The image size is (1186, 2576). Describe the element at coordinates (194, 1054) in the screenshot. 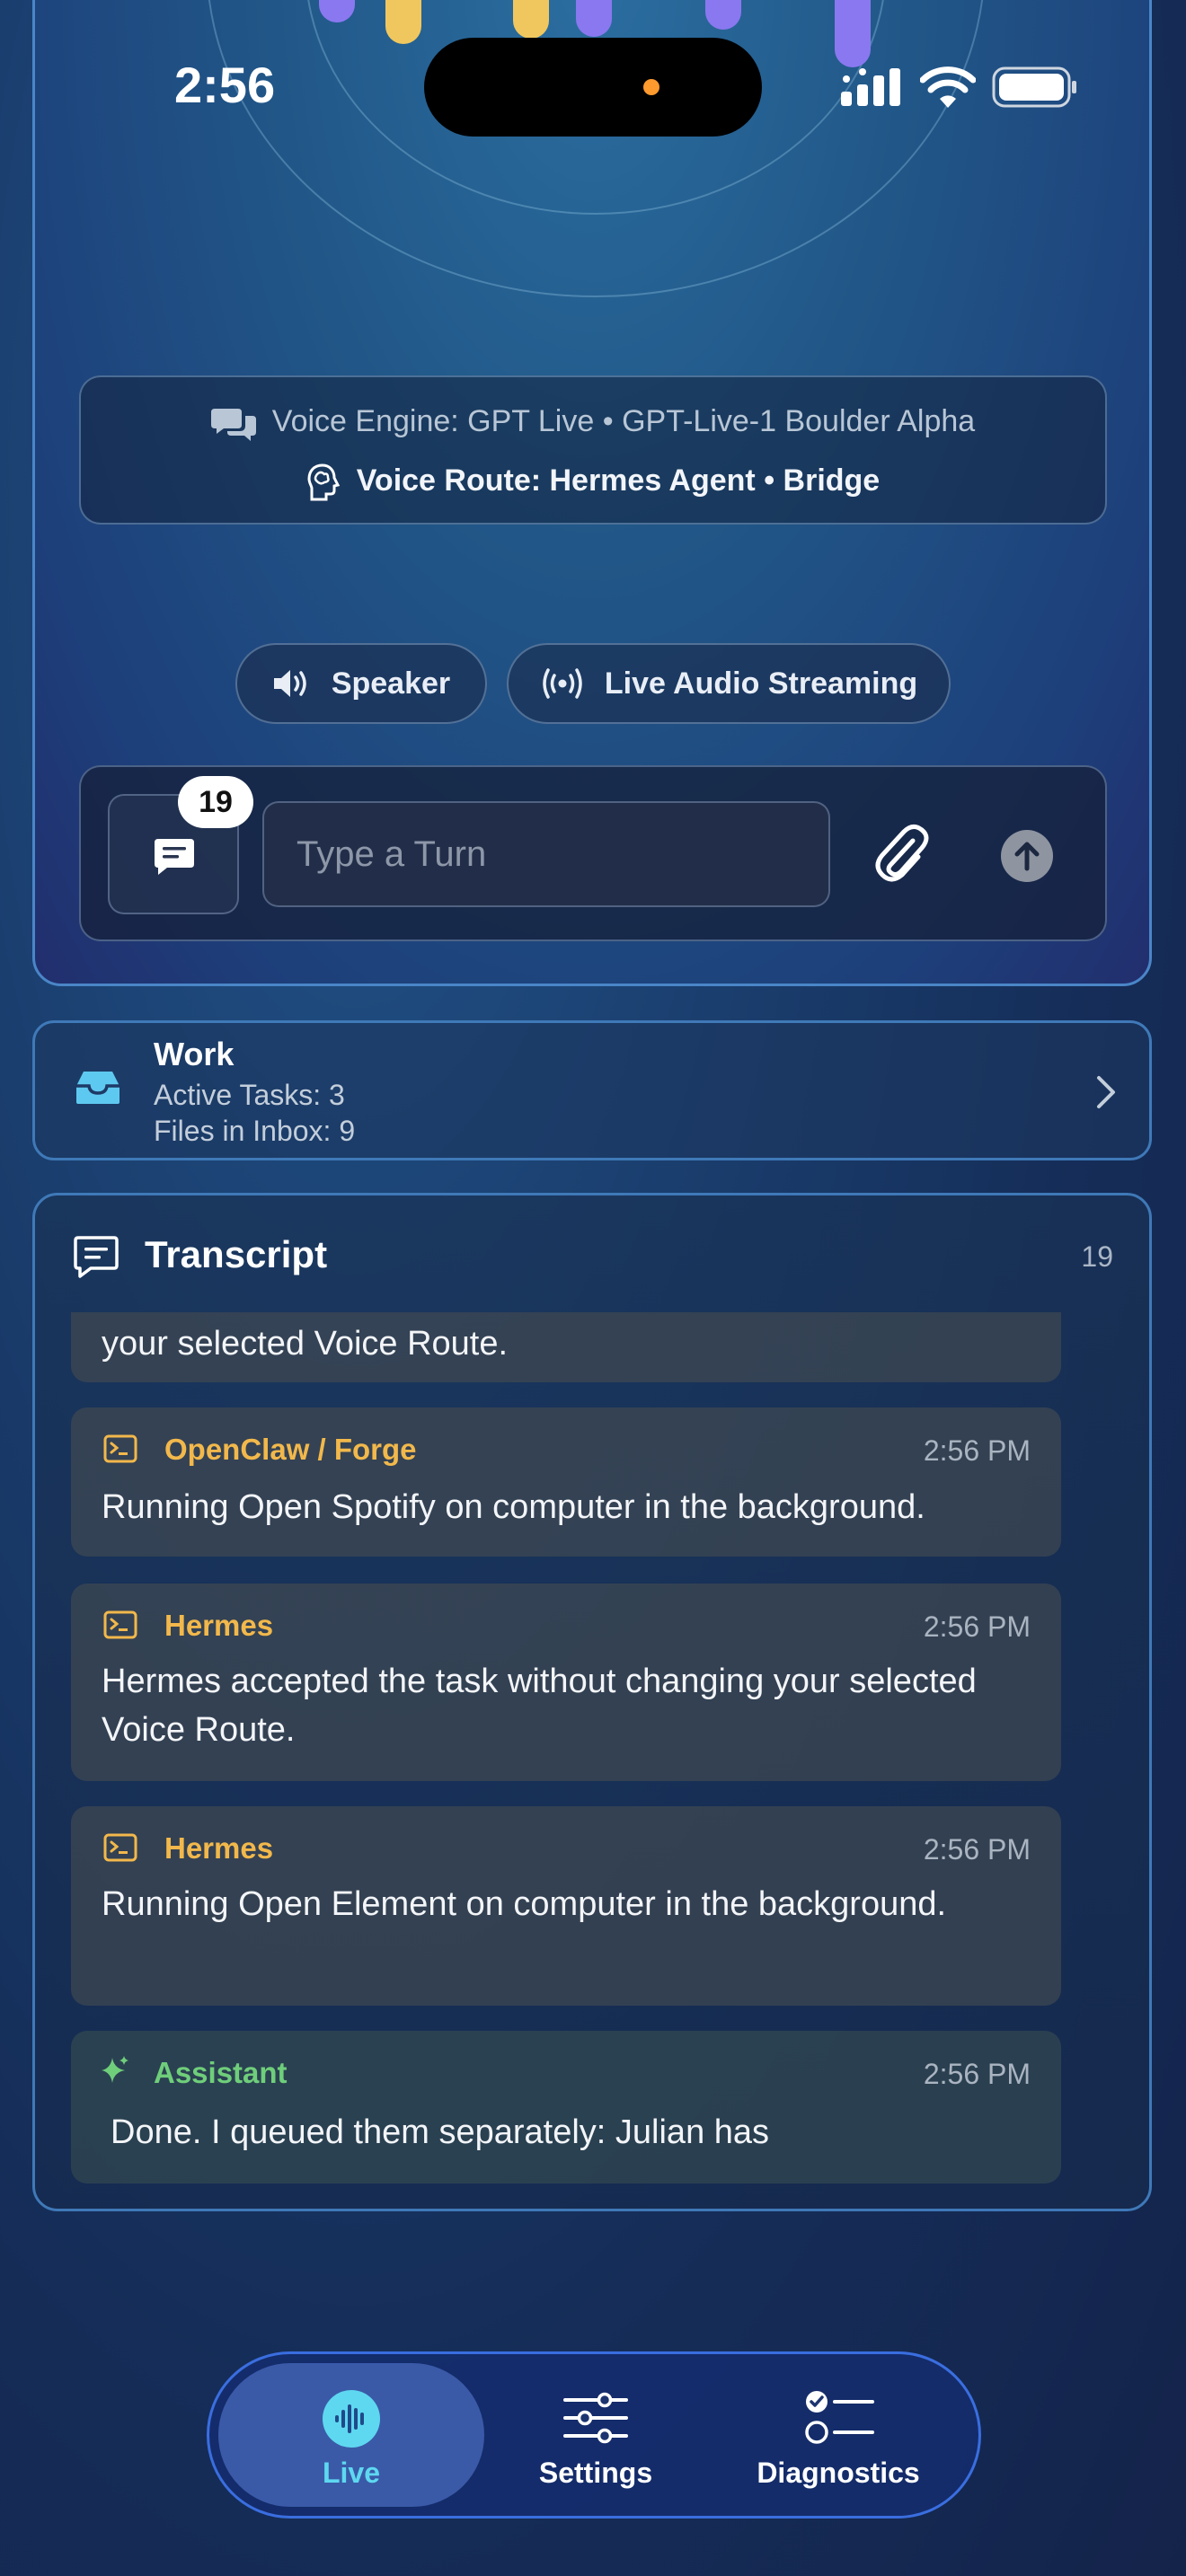

I see `work-title: Work` at that location.